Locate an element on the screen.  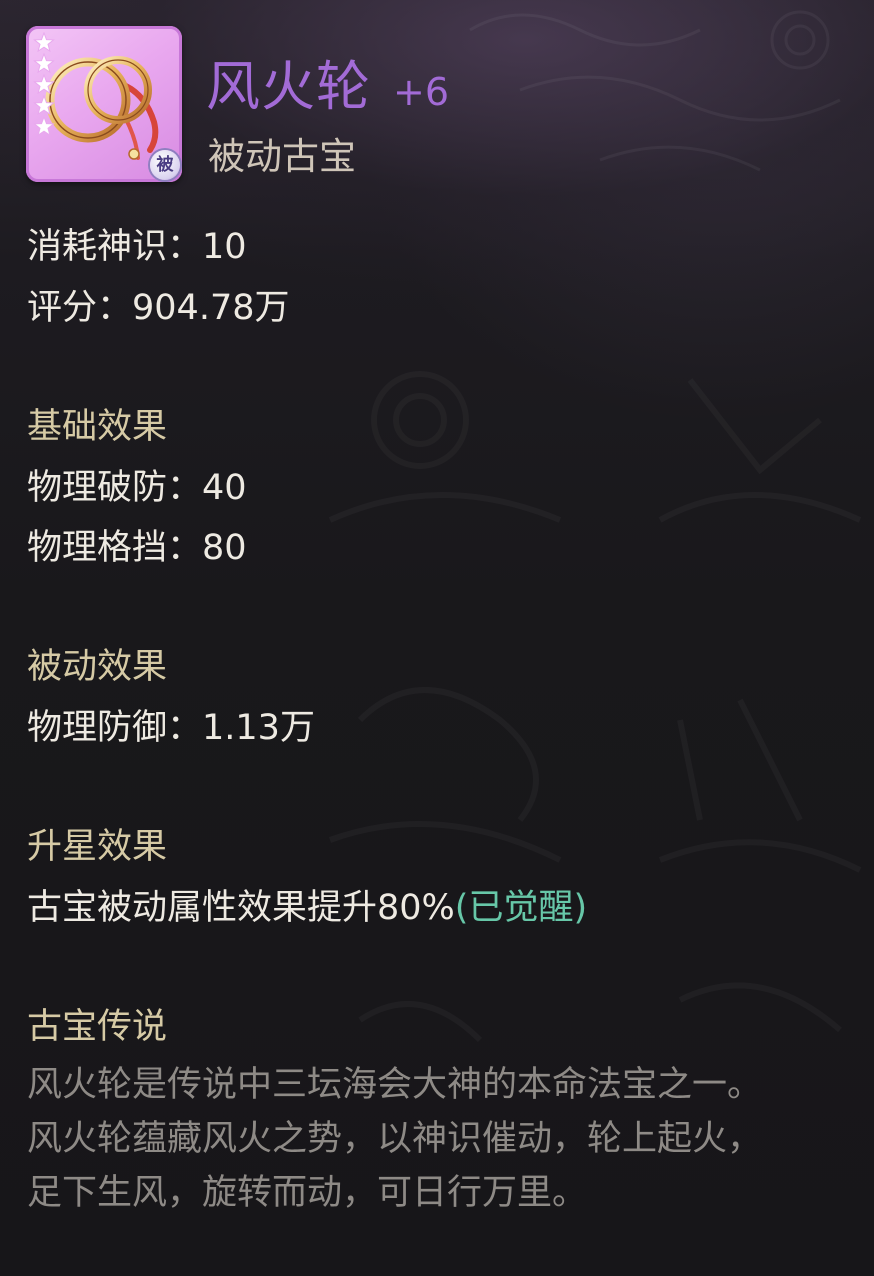
stars-graphic is located at coordinates (44, 84).